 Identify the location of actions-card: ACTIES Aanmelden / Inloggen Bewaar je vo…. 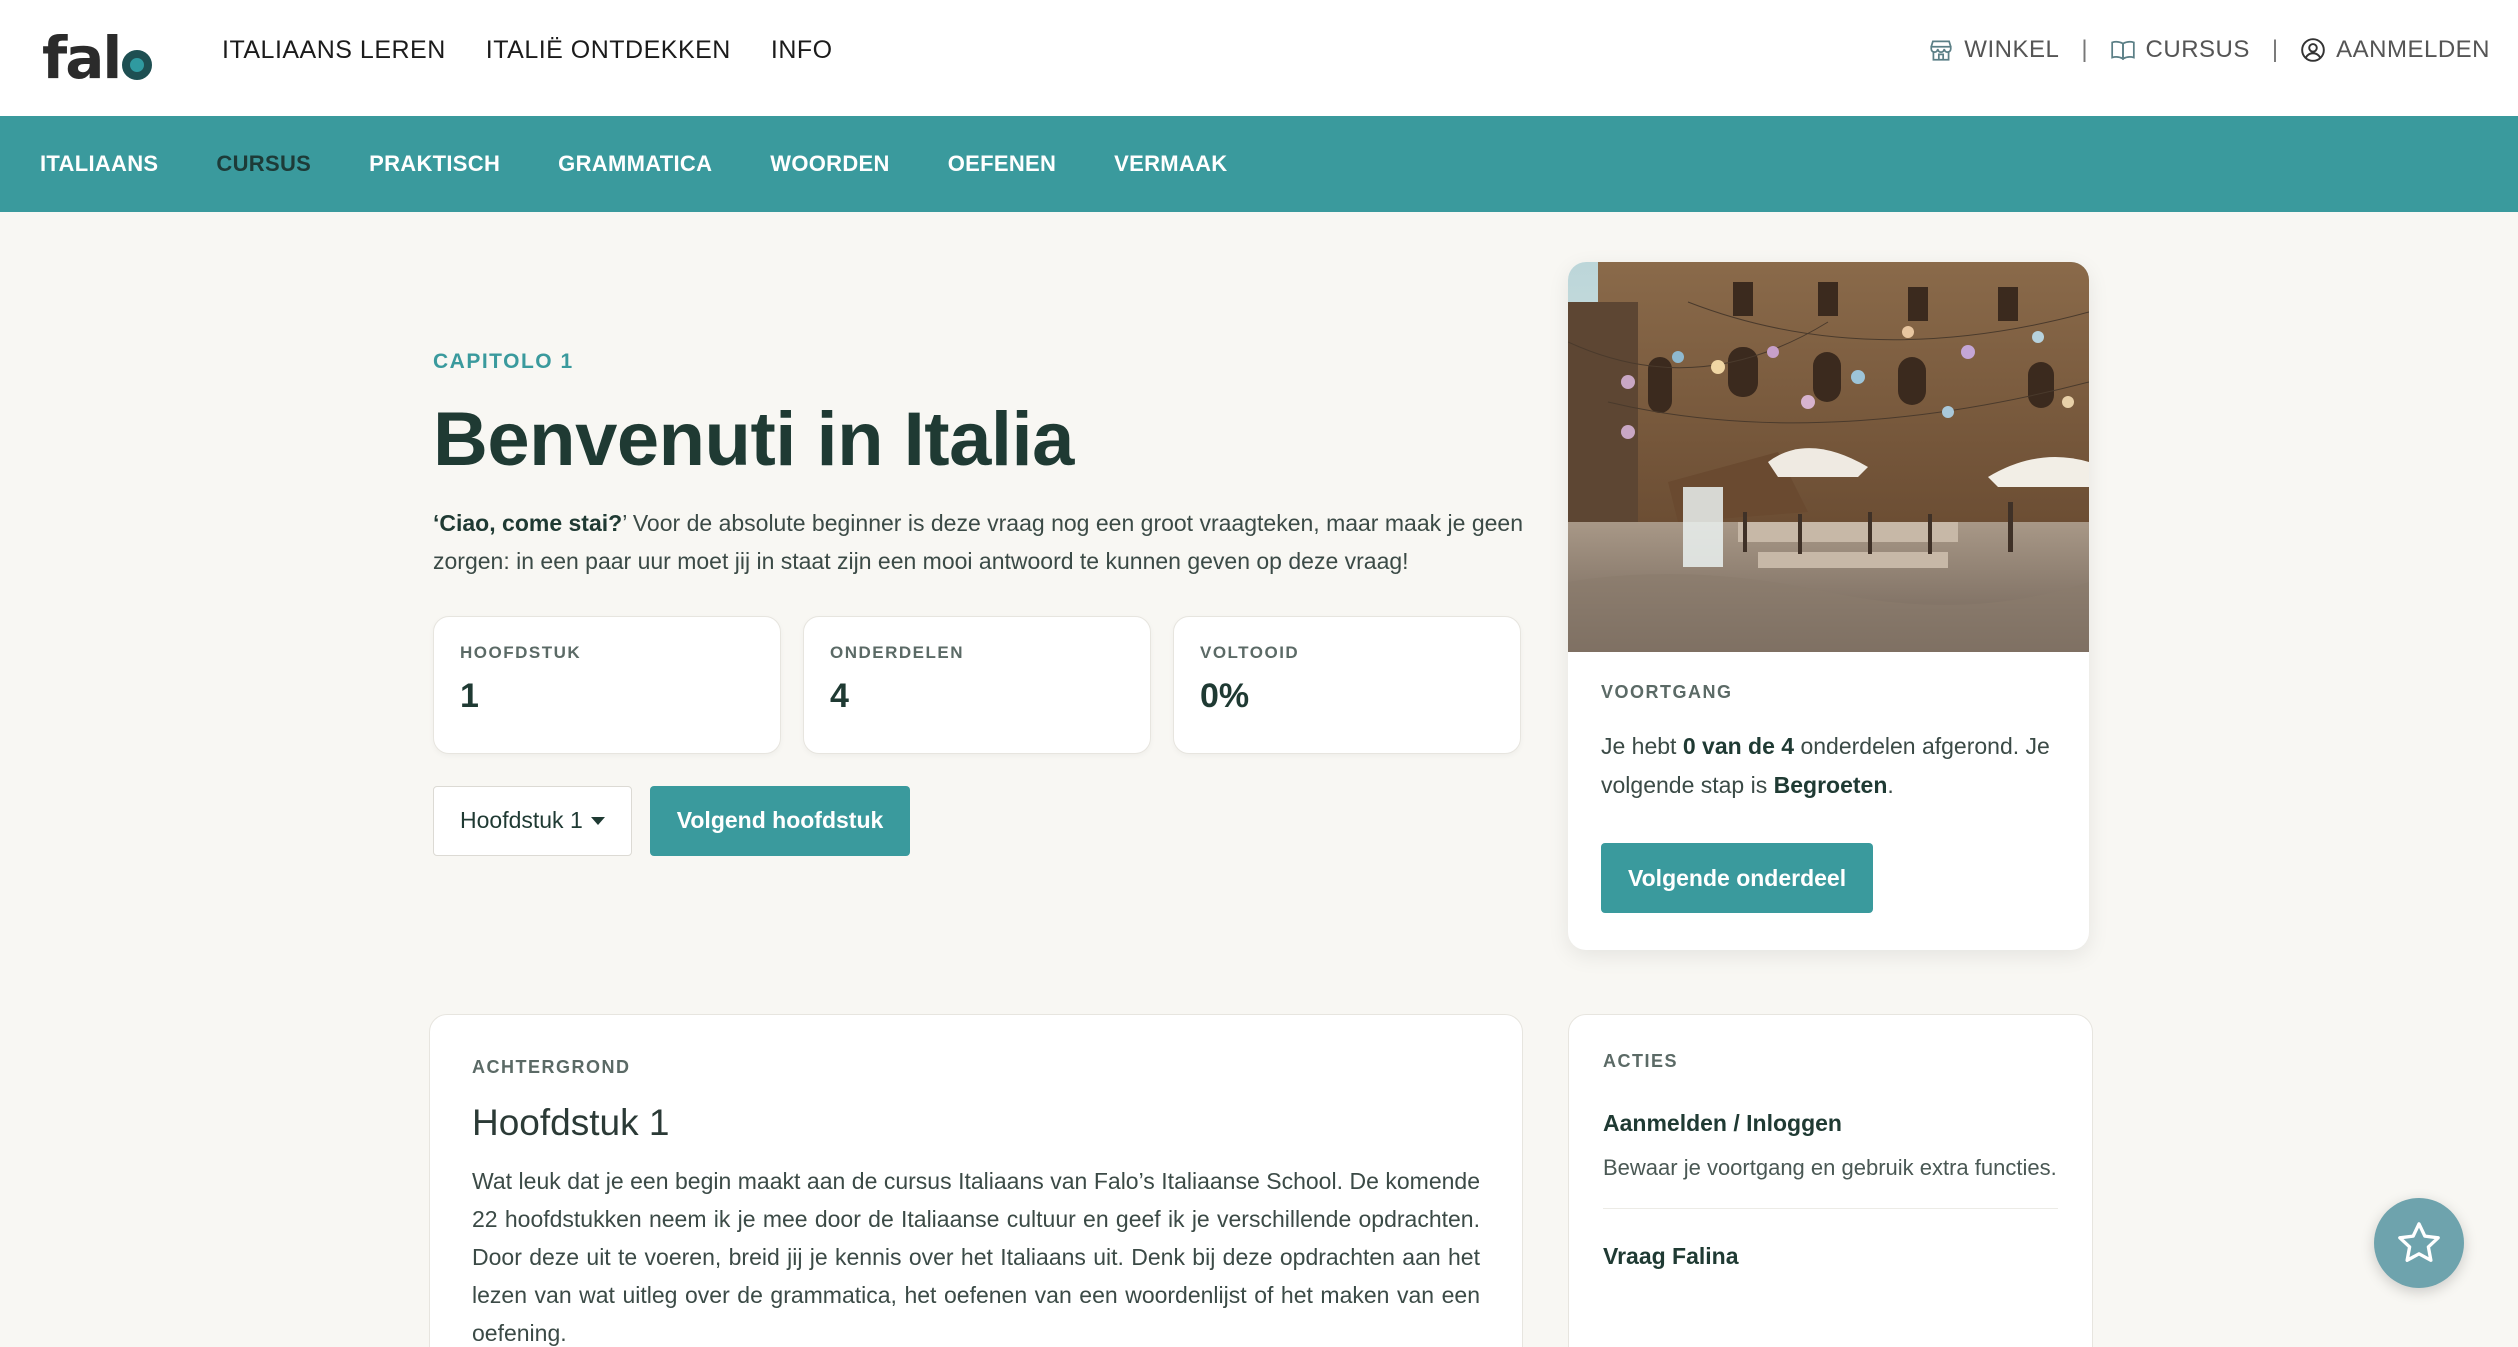
(1830, 1180).